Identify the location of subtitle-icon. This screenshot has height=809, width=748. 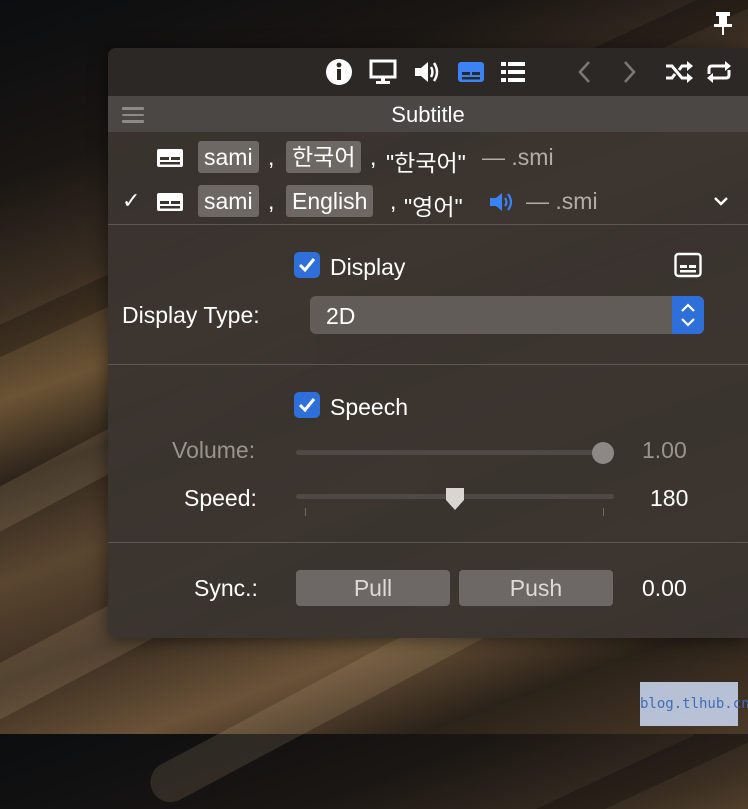
(471, 72).